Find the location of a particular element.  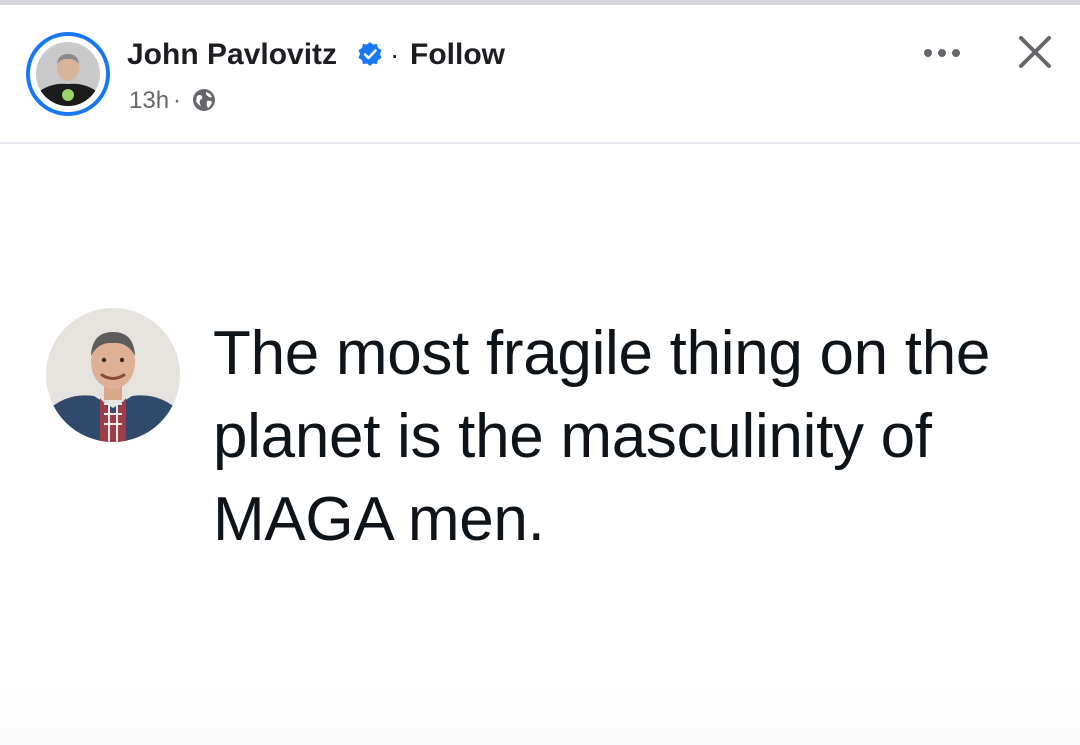

author-name: John Pavlovitz is located at coordinates (232, 55).